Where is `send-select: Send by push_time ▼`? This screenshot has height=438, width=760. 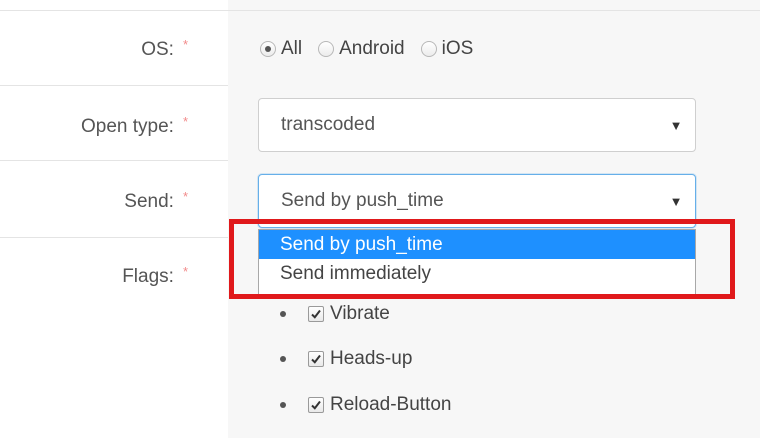 send-select: Send by push_time ▼ is located at coordinates (477, 201).